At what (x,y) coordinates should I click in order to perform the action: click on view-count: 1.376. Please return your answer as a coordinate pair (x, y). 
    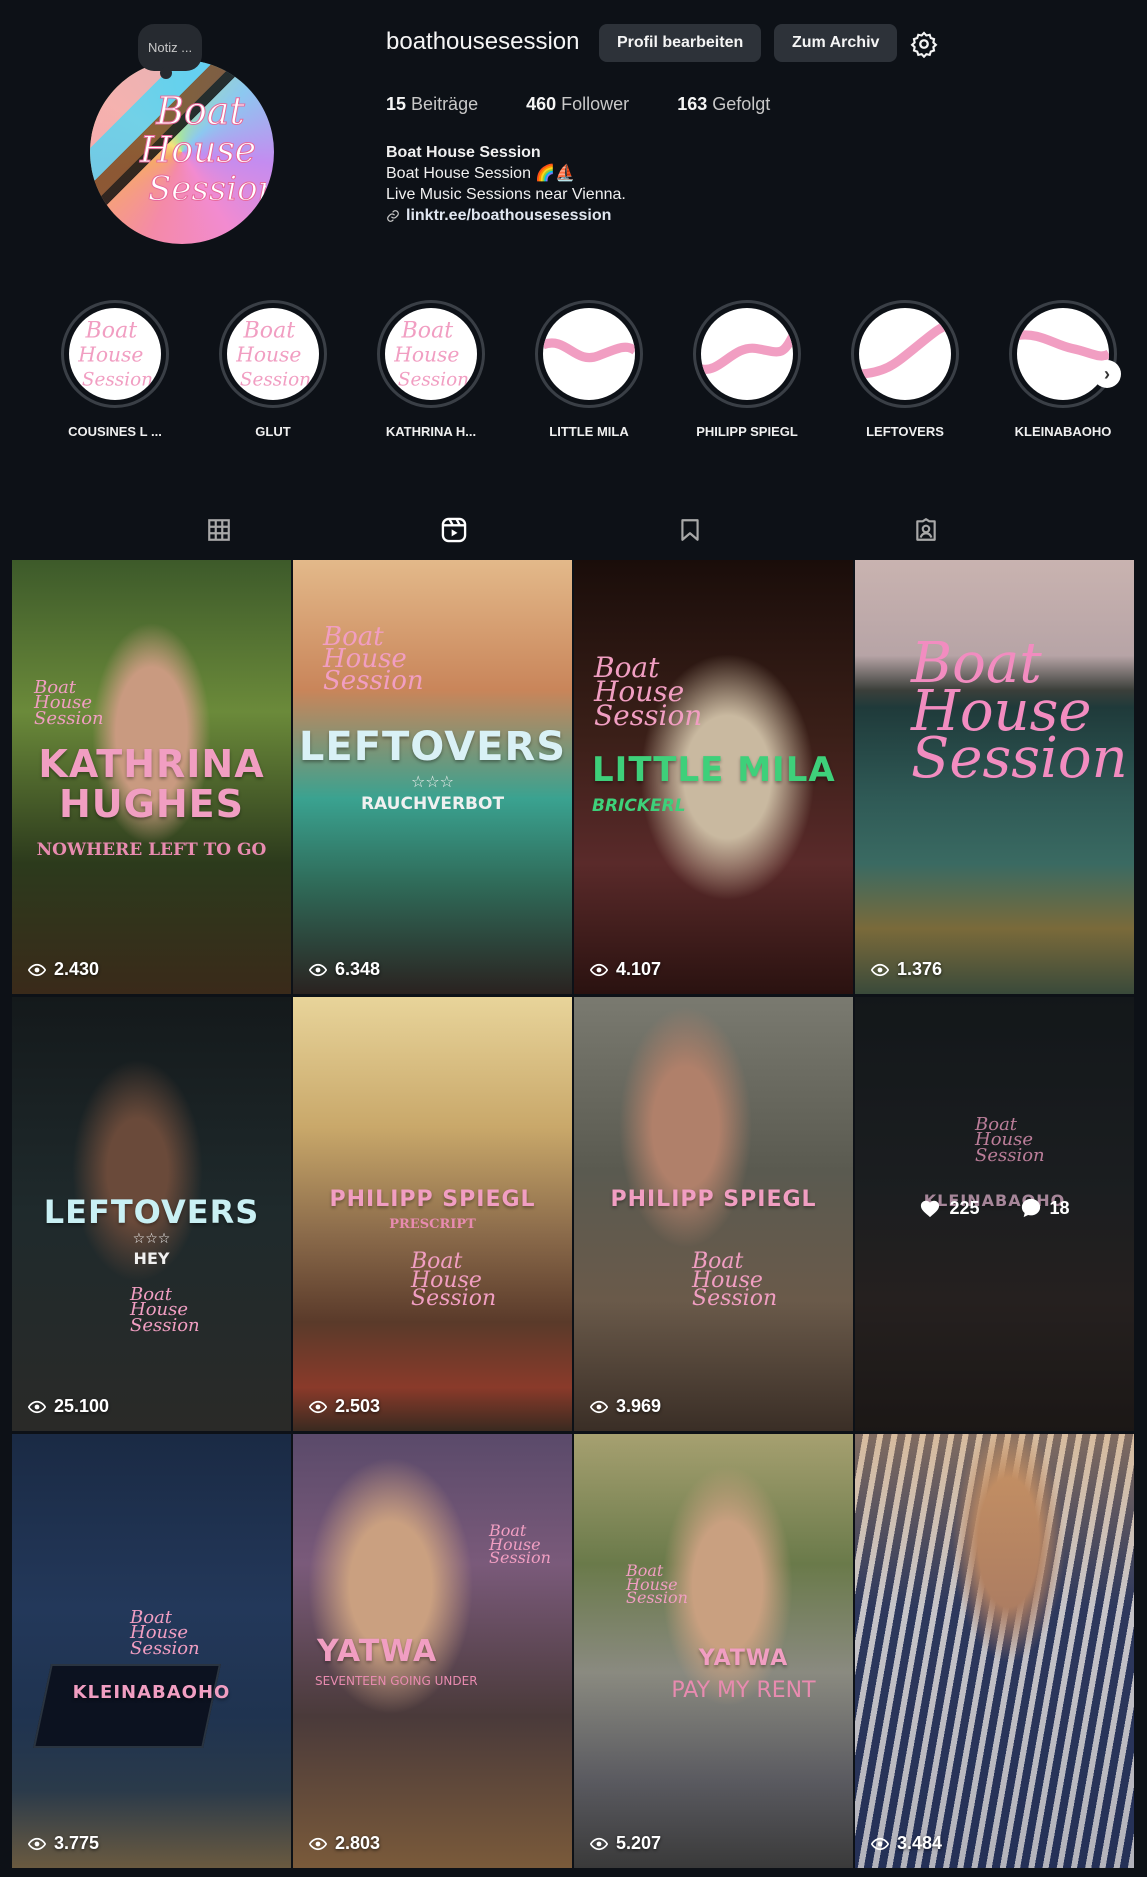
    Looking at the image, I should click on (906, 969).